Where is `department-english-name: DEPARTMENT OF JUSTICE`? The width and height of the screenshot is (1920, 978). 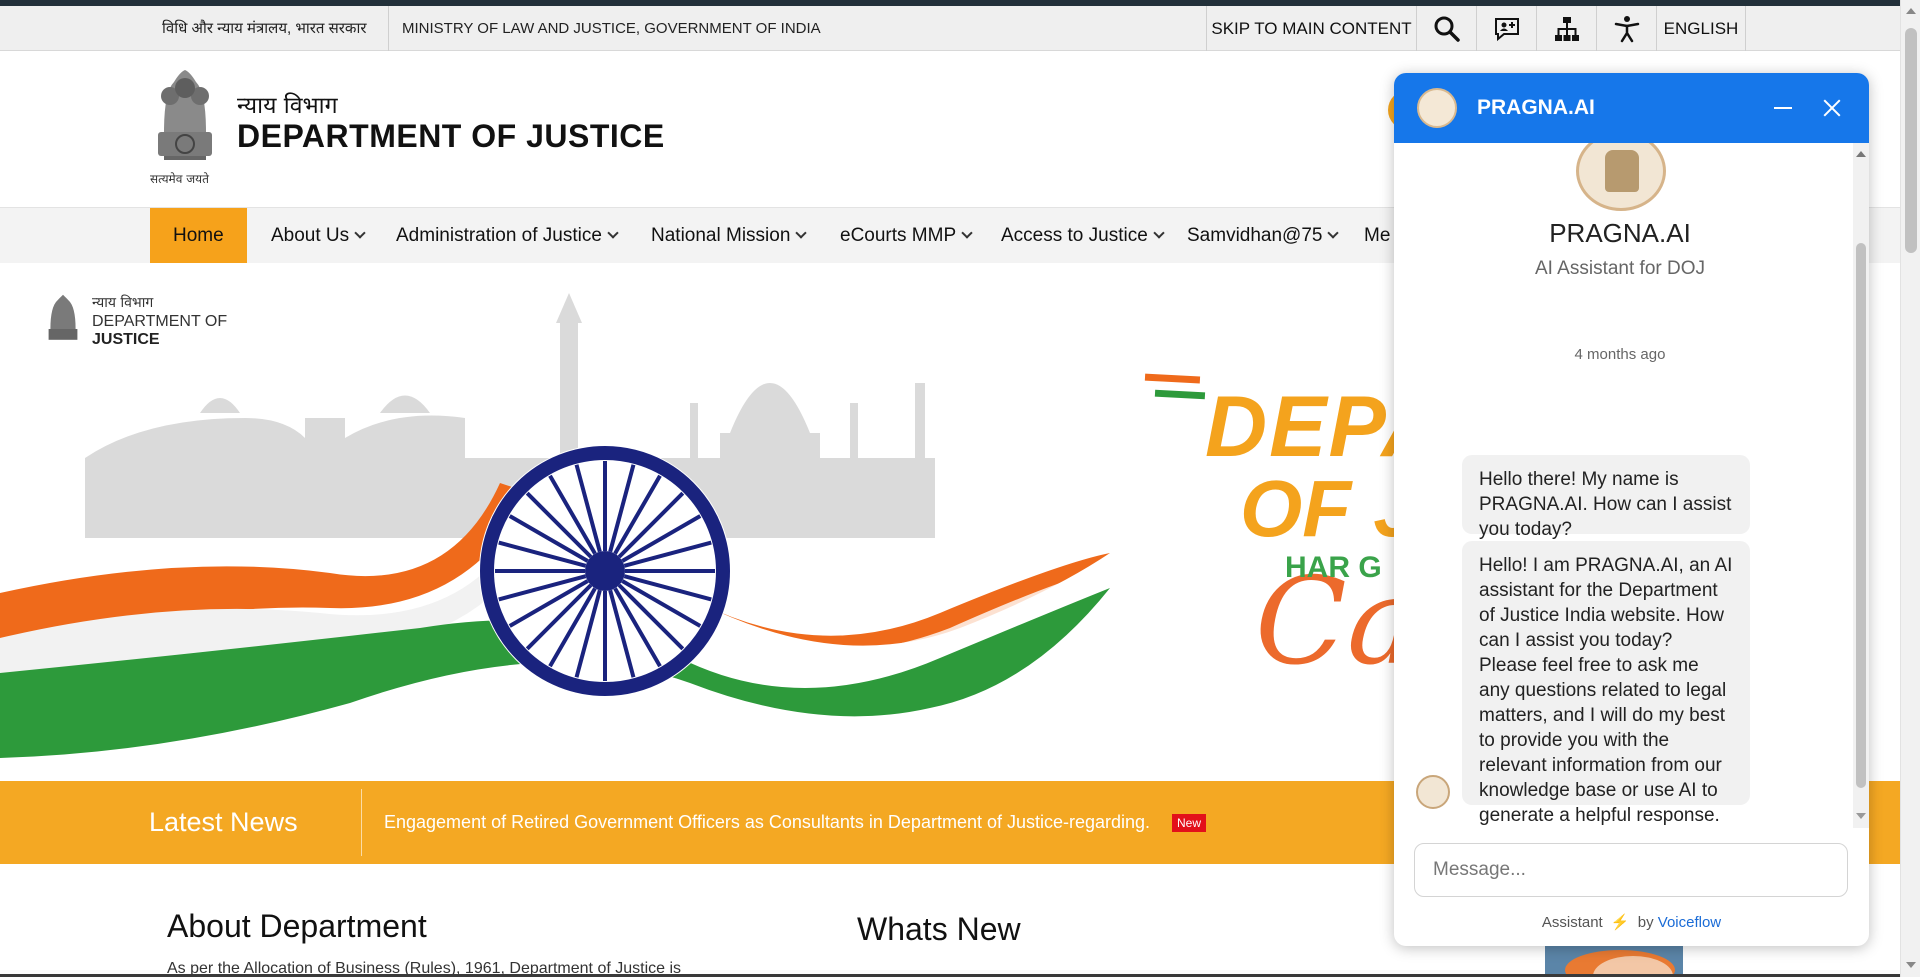 department-english-name: DEPARTMENT OF JUSTICE is located at coordinates (451, 136).